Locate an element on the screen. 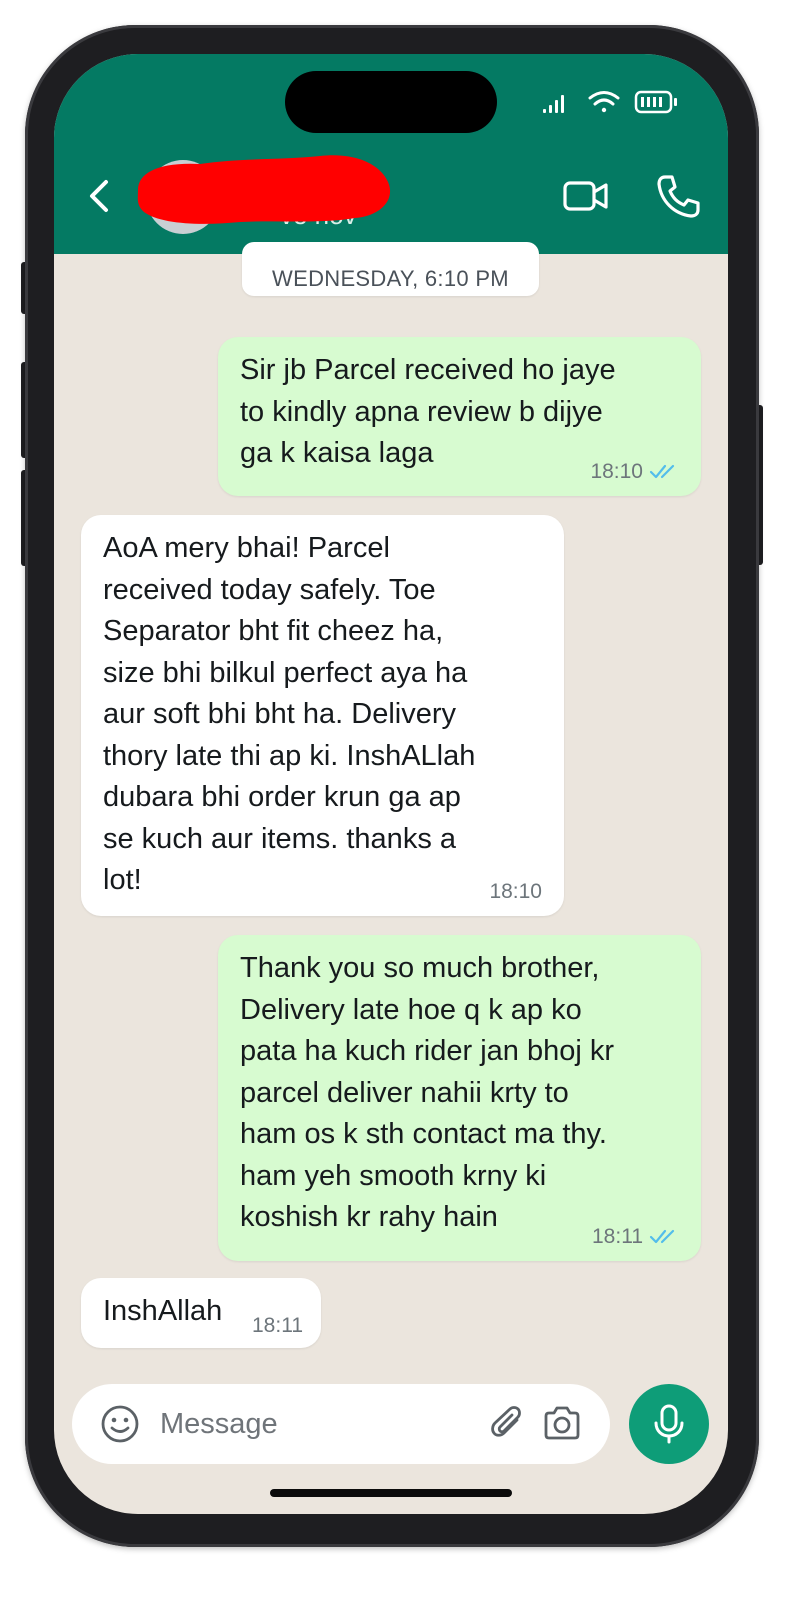 The height and width of the screenshot is (1605, 800). video-call-icon is located at coordinates (586, 196).